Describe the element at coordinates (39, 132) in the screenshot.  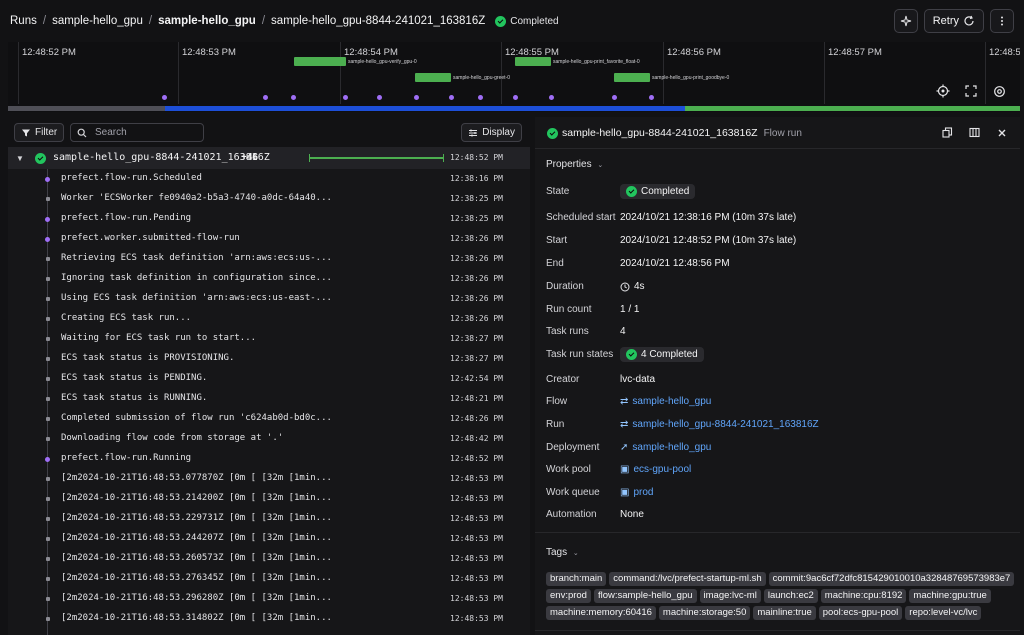
I see `filter-button: Filter` at that location.